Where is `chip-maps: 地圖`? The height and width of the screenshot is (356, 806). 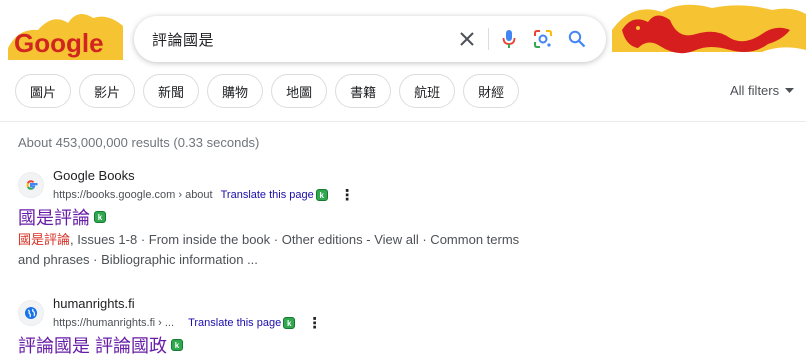
chip-maps: 地圖 is located at coordinates (299, 91).